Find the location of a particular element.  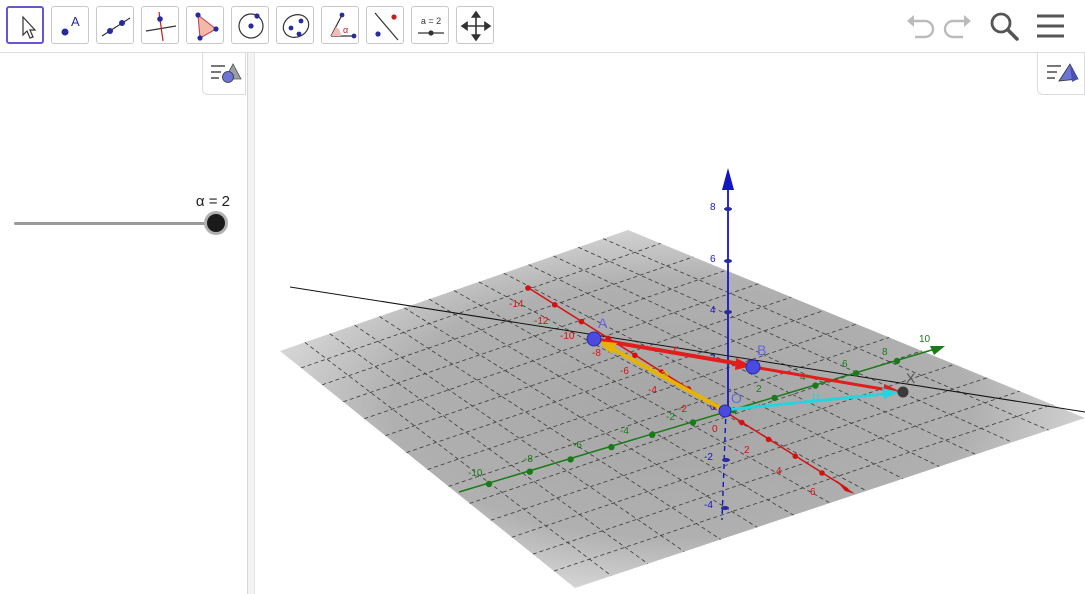

arrow-cursor-icon is located at coordinates (29, 27).